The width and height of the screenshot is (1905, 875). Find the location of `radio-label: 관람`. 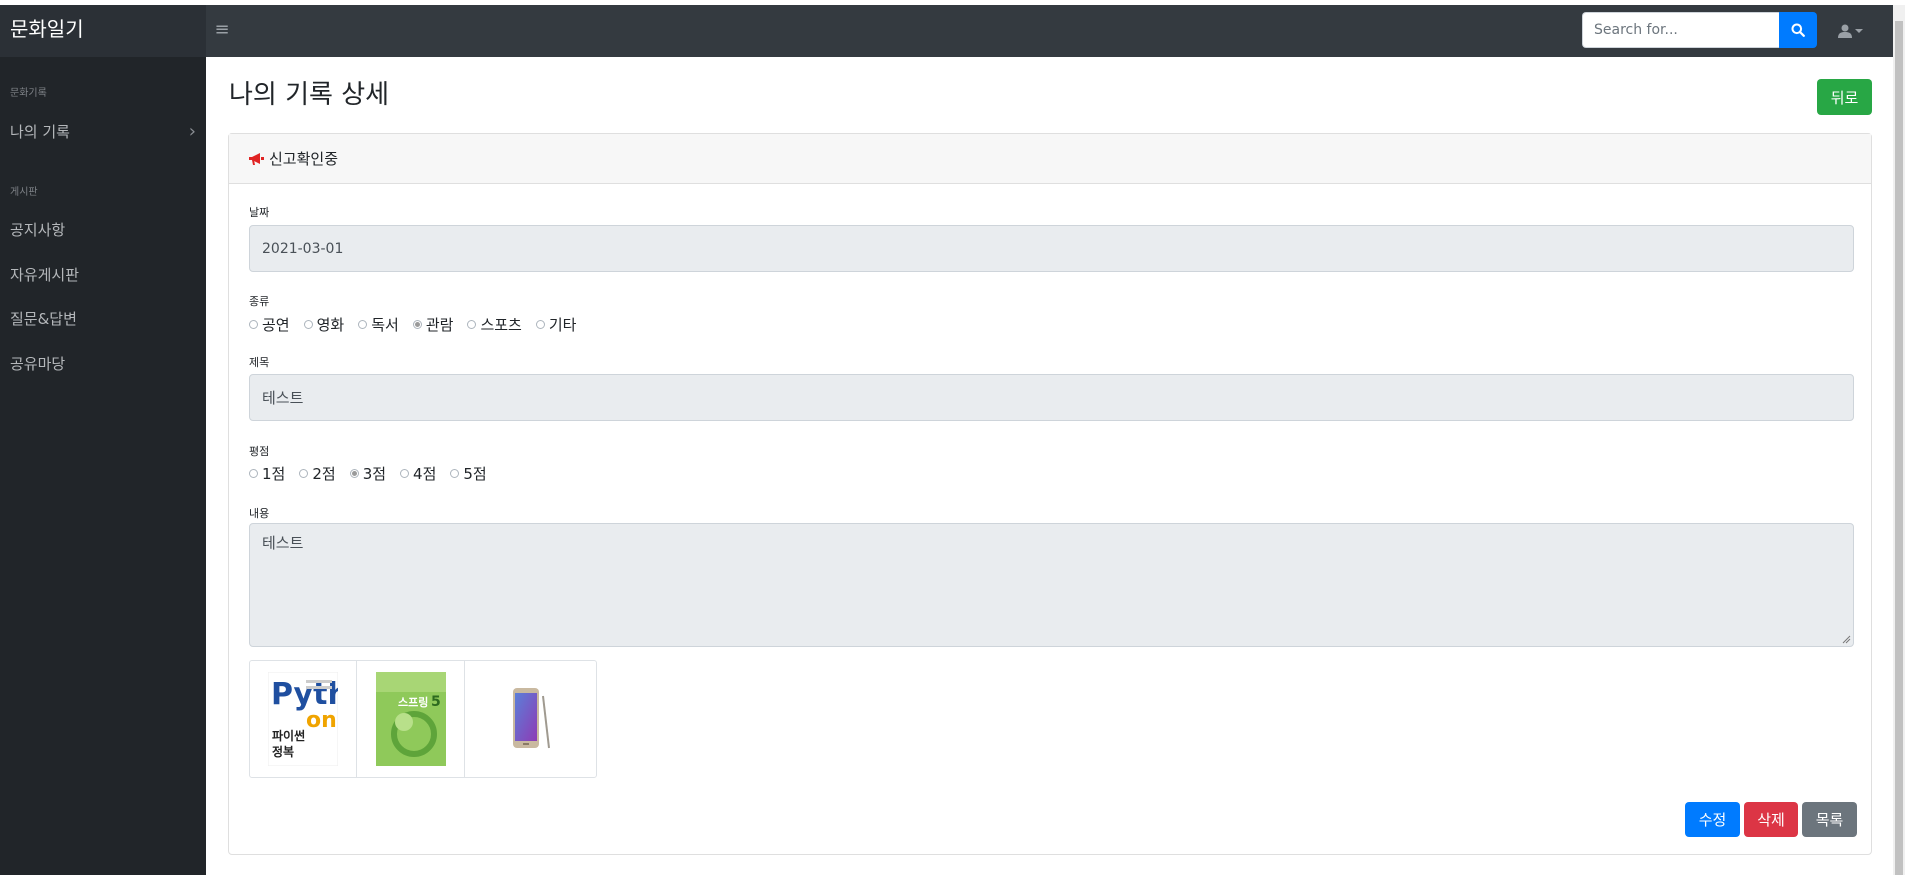

radio-label: 관람 is located at coordinates (439, 325).